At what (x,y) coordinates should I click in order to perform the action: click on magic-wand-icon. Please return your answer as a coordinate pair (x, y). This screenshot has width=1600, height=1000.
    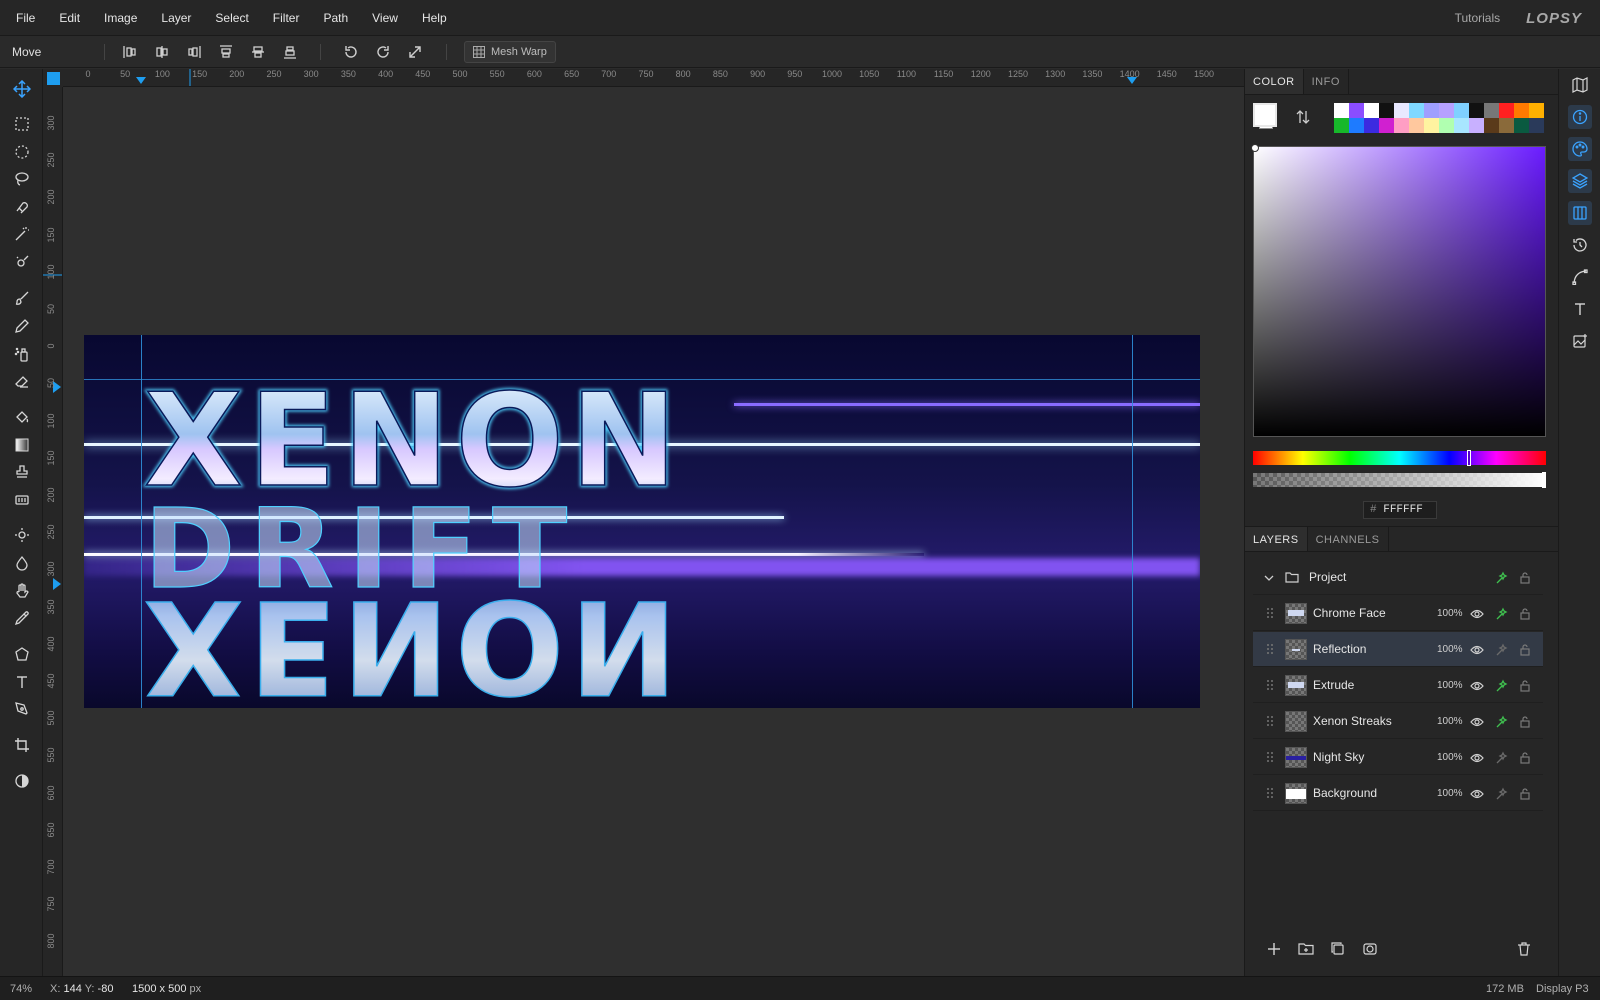
    Looking at the image, I should click on (22, 234).